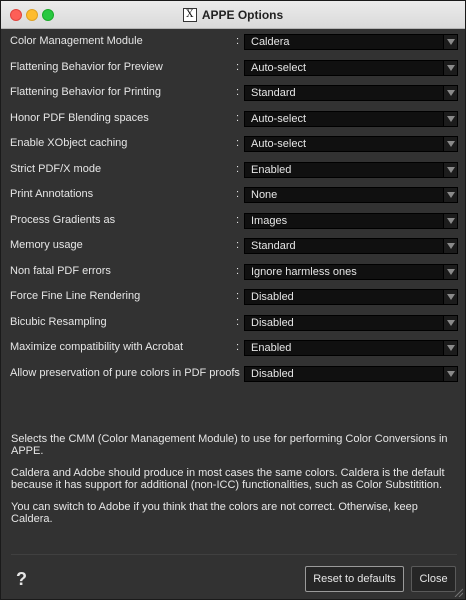 Image resolution: width=466 pixels, height=600 pixels. I want to click on setting-row: Honor PDF Blending spaces: Auto-select, so click(234, 119).